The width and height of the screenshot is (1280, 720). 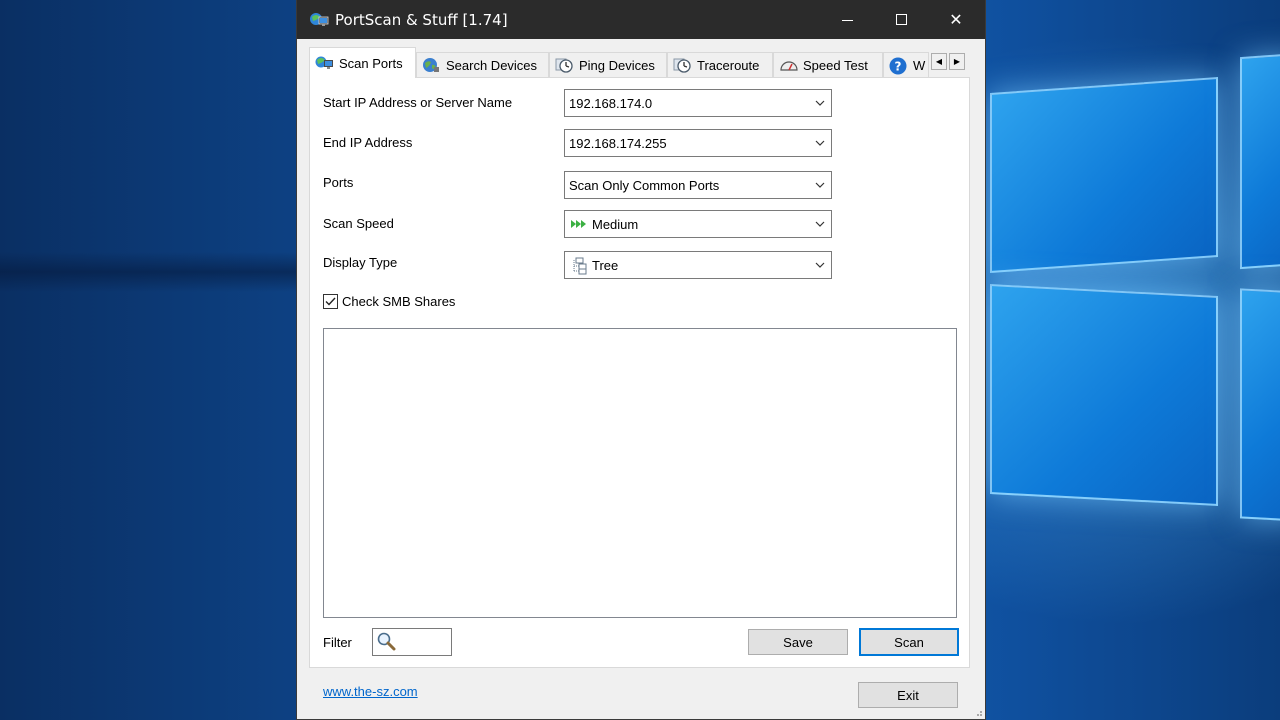 What do you see at coordinates (418, 102) in the screenshot?
I see `start-ip-label: Start IP Address or Server Name` at bounding box center [418, 102].